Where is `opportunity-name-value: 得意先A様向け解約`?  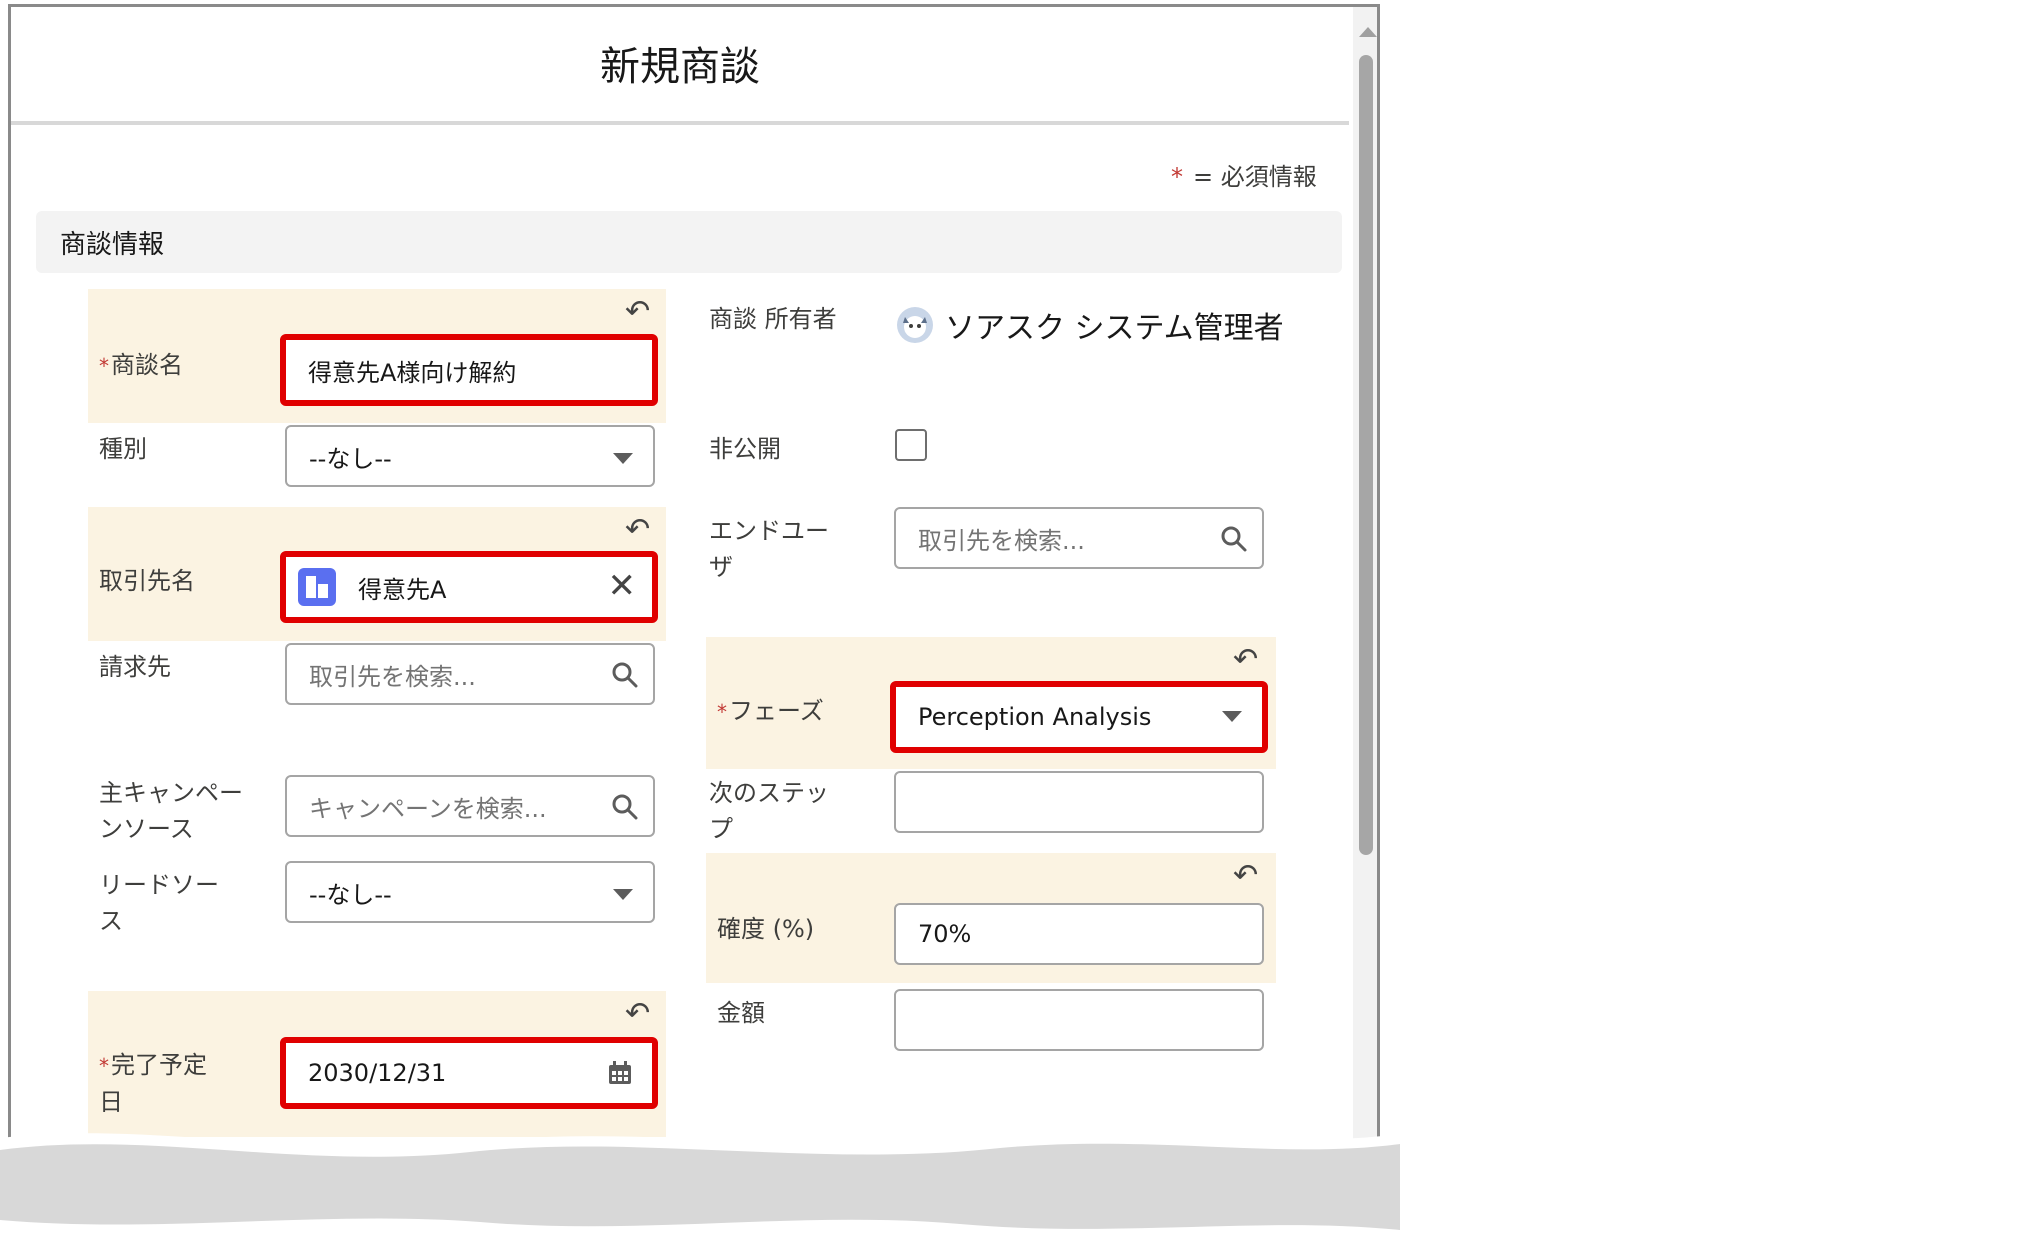 opportunity-name-value: 得意先A様向け解約 is located at coordinates (412, 372).